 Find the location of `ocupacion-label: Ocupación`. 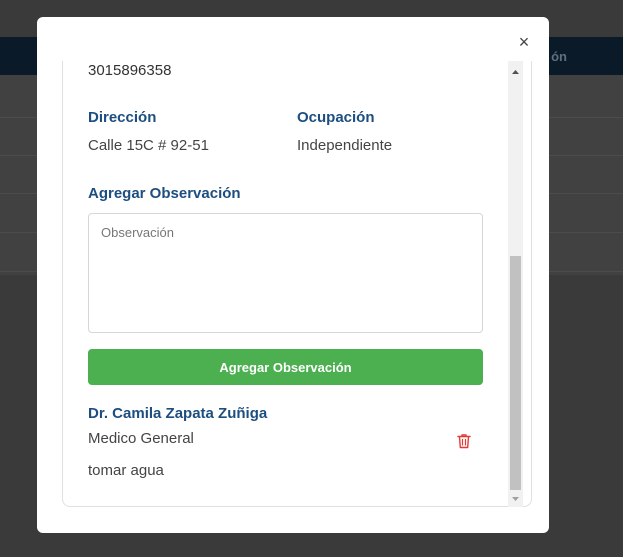

ocupacion-label: Ocupación is located at coordinates (336, 117).